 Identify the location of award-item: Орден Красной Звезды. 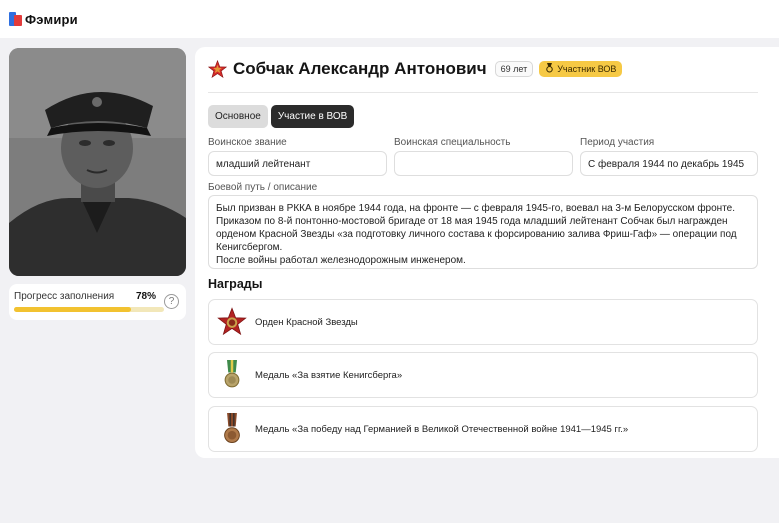
(483, 322).